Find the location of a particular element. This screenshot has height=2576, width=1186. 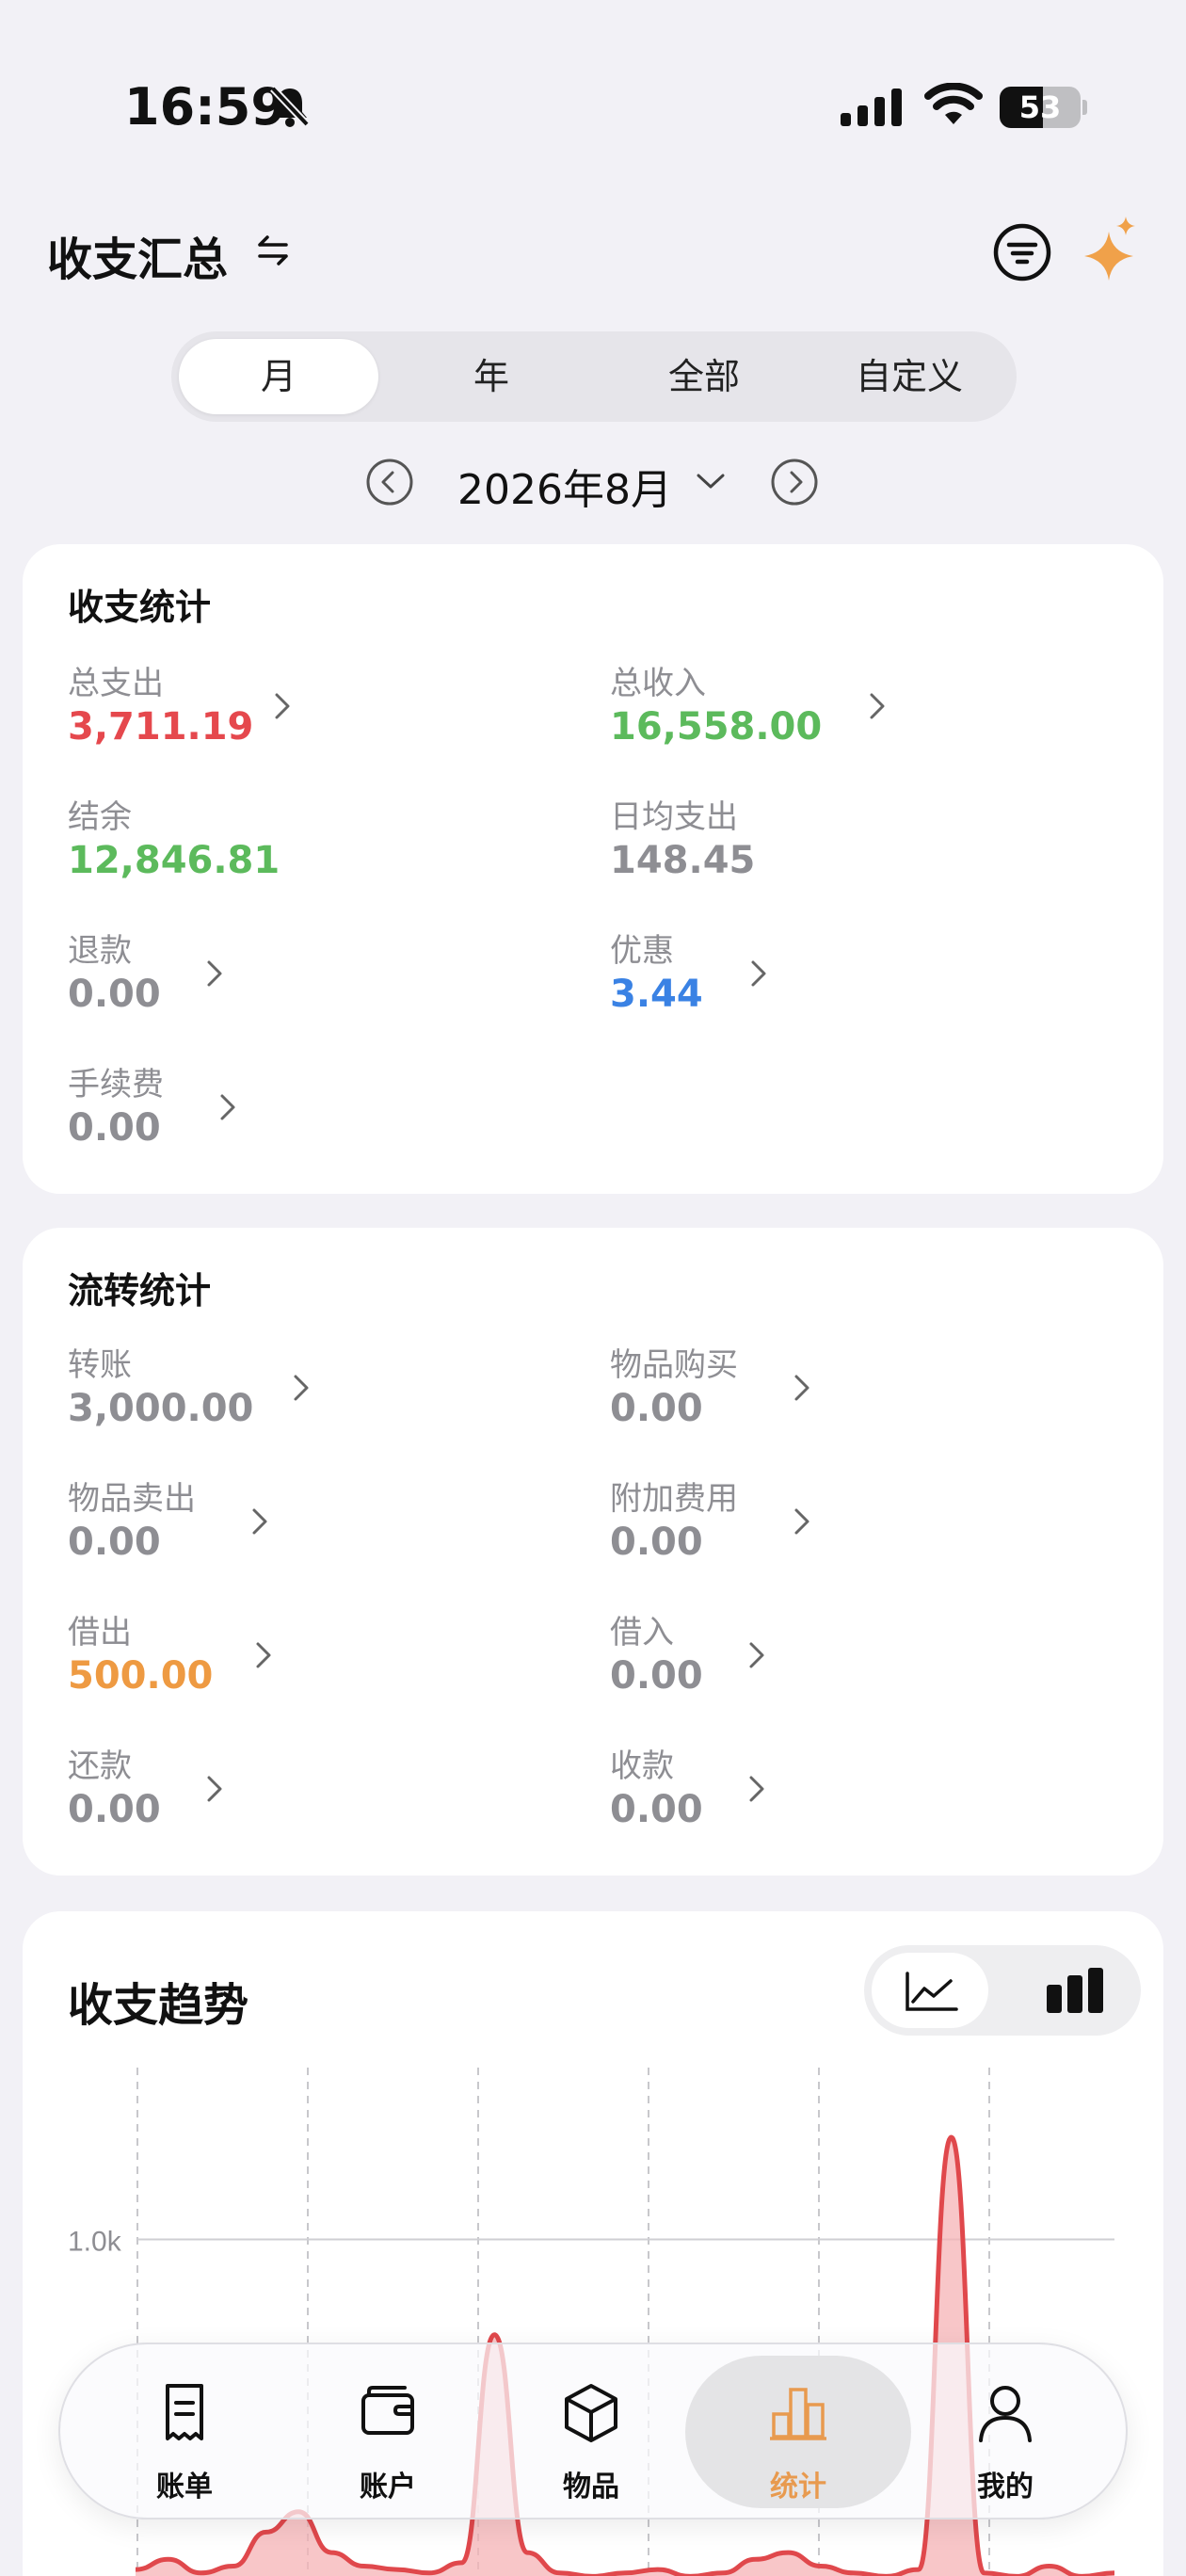

tab-profile: 我的 is located at coordinates (1005, 2432).